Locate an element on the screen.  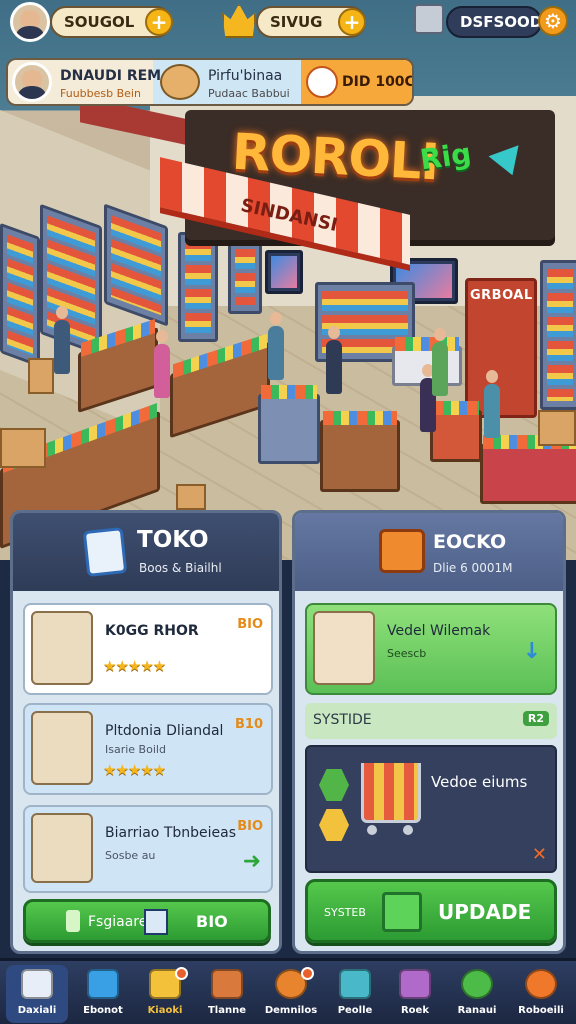
bread-icon is located at coordinates (180, 82).